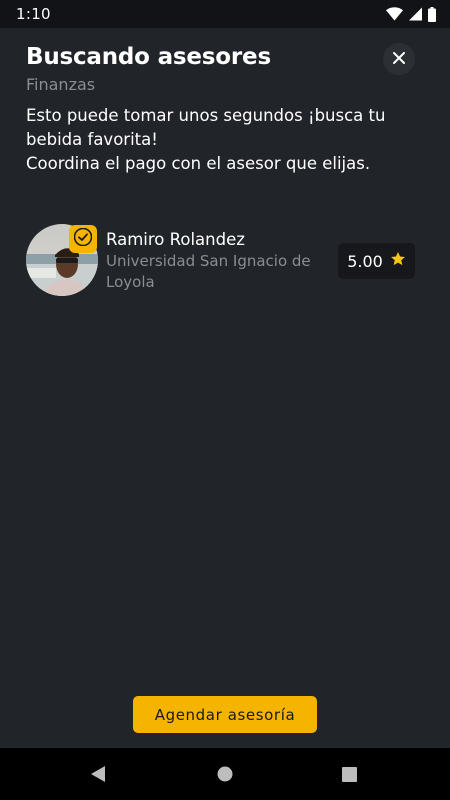 The height and width of the screenshot is (800, 450). I want to click on status-bar: 1:10, so click(225, 14).